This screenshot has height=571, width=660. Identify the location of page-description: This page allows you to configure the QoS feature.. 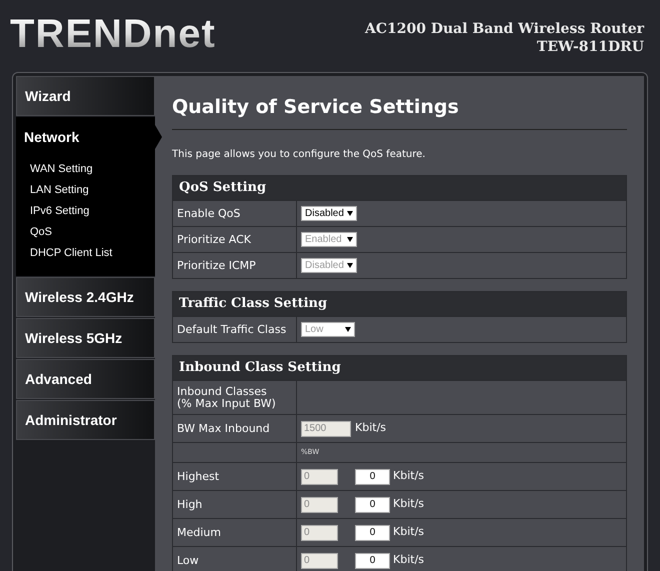
(299, 155).